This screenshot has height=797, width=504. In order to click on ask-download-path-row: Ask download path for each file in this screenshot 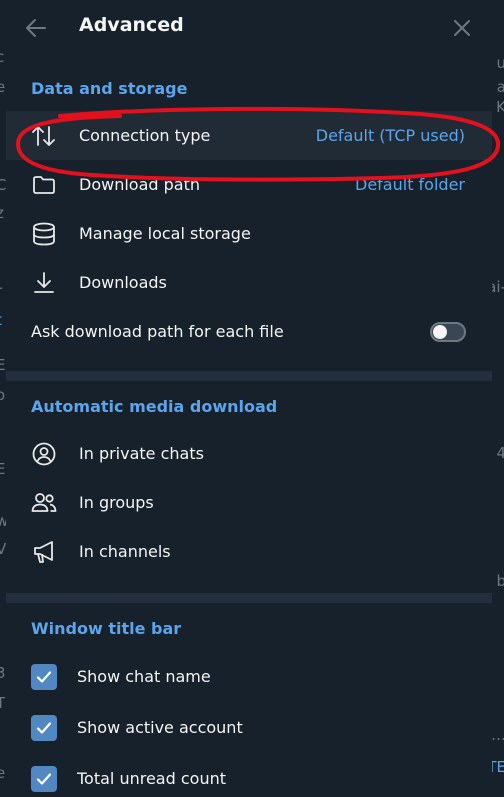, I will do `click(249, 331)`.